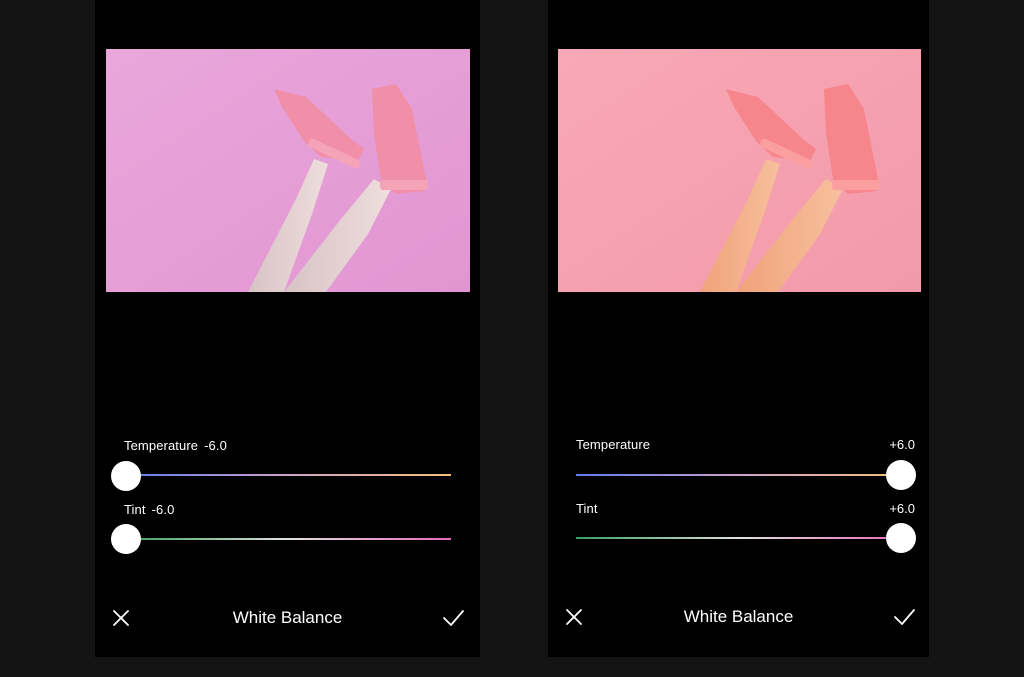 Image resolution: width=1024 pixels, height=677 pixels. What do you see at coordinates (163, 509) in the screenshot?
I see `tint-value: -6.0` at bounding box center [163, 509].